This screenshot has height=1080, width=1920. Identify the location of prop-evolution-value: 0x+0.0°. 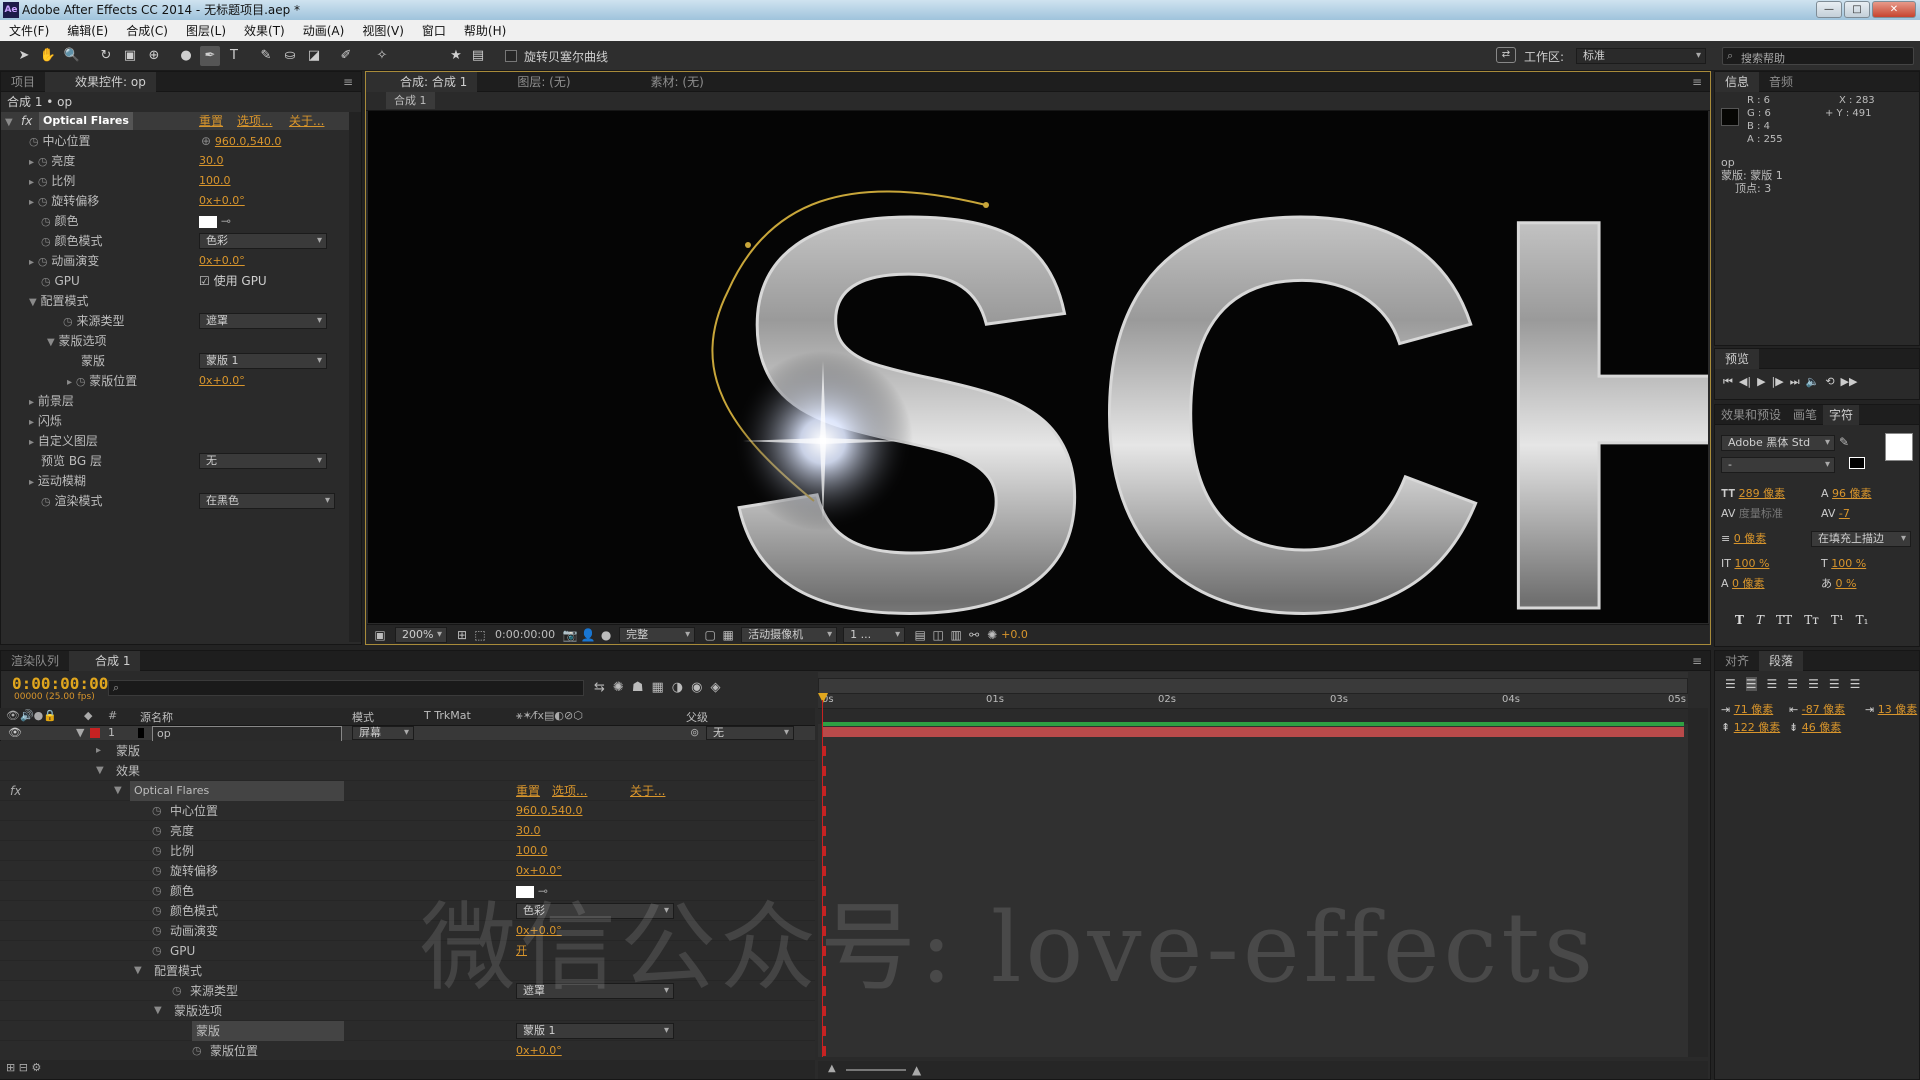
(222, 261).